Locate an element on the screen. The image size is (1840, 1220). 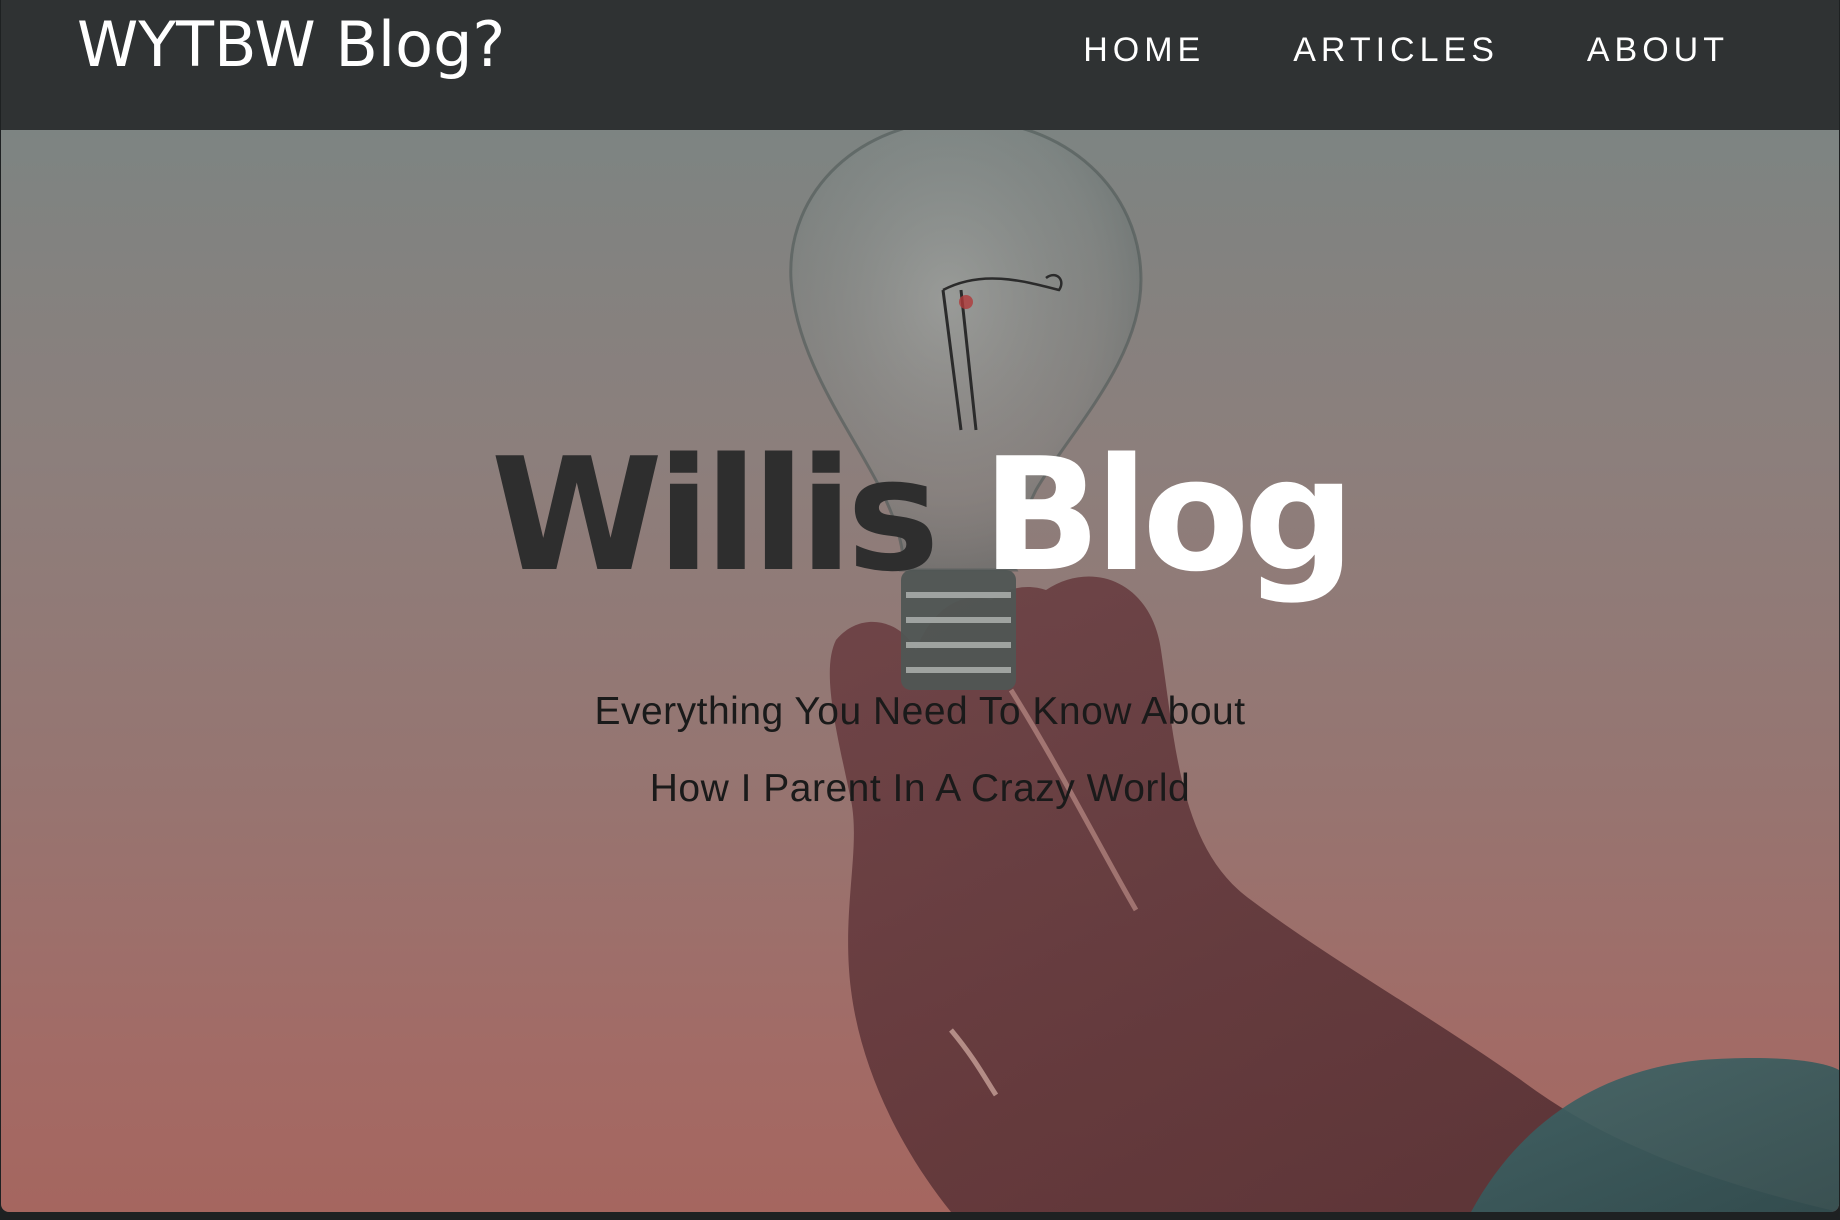
background-terminal-strip is located at coordinates (920, 1216).